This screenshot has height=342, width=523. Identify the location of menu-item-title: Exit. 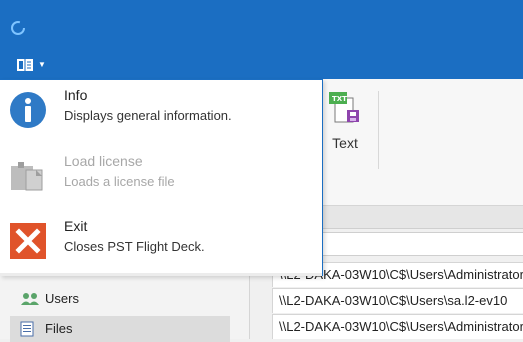
(76, 226).